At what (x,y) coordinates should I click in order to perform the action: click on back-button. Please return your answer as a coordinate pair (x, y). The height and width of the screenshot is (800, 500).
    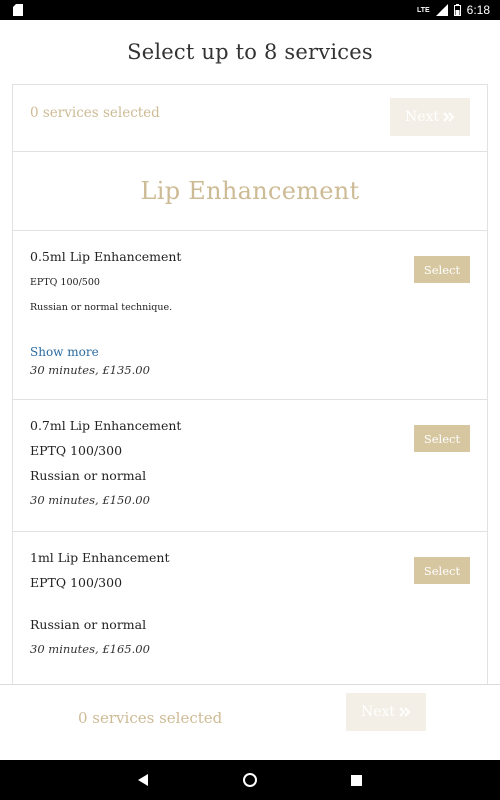
    Looking at the image, I should click on (143, 780).